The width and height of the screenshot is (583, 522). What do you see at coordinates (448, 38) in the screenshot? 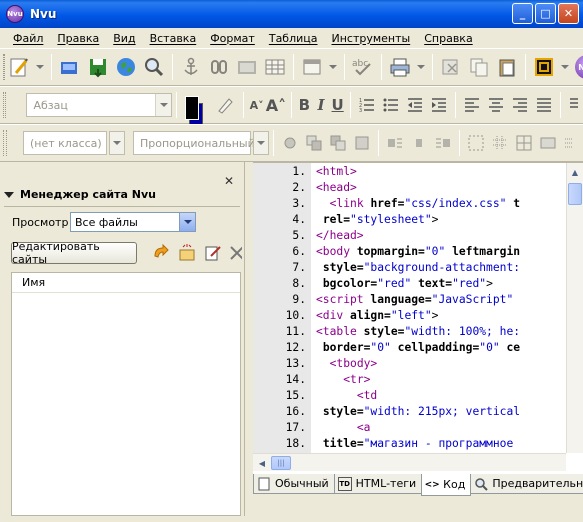
I see `menu-help: Справка` at bounding box center [448, 38].